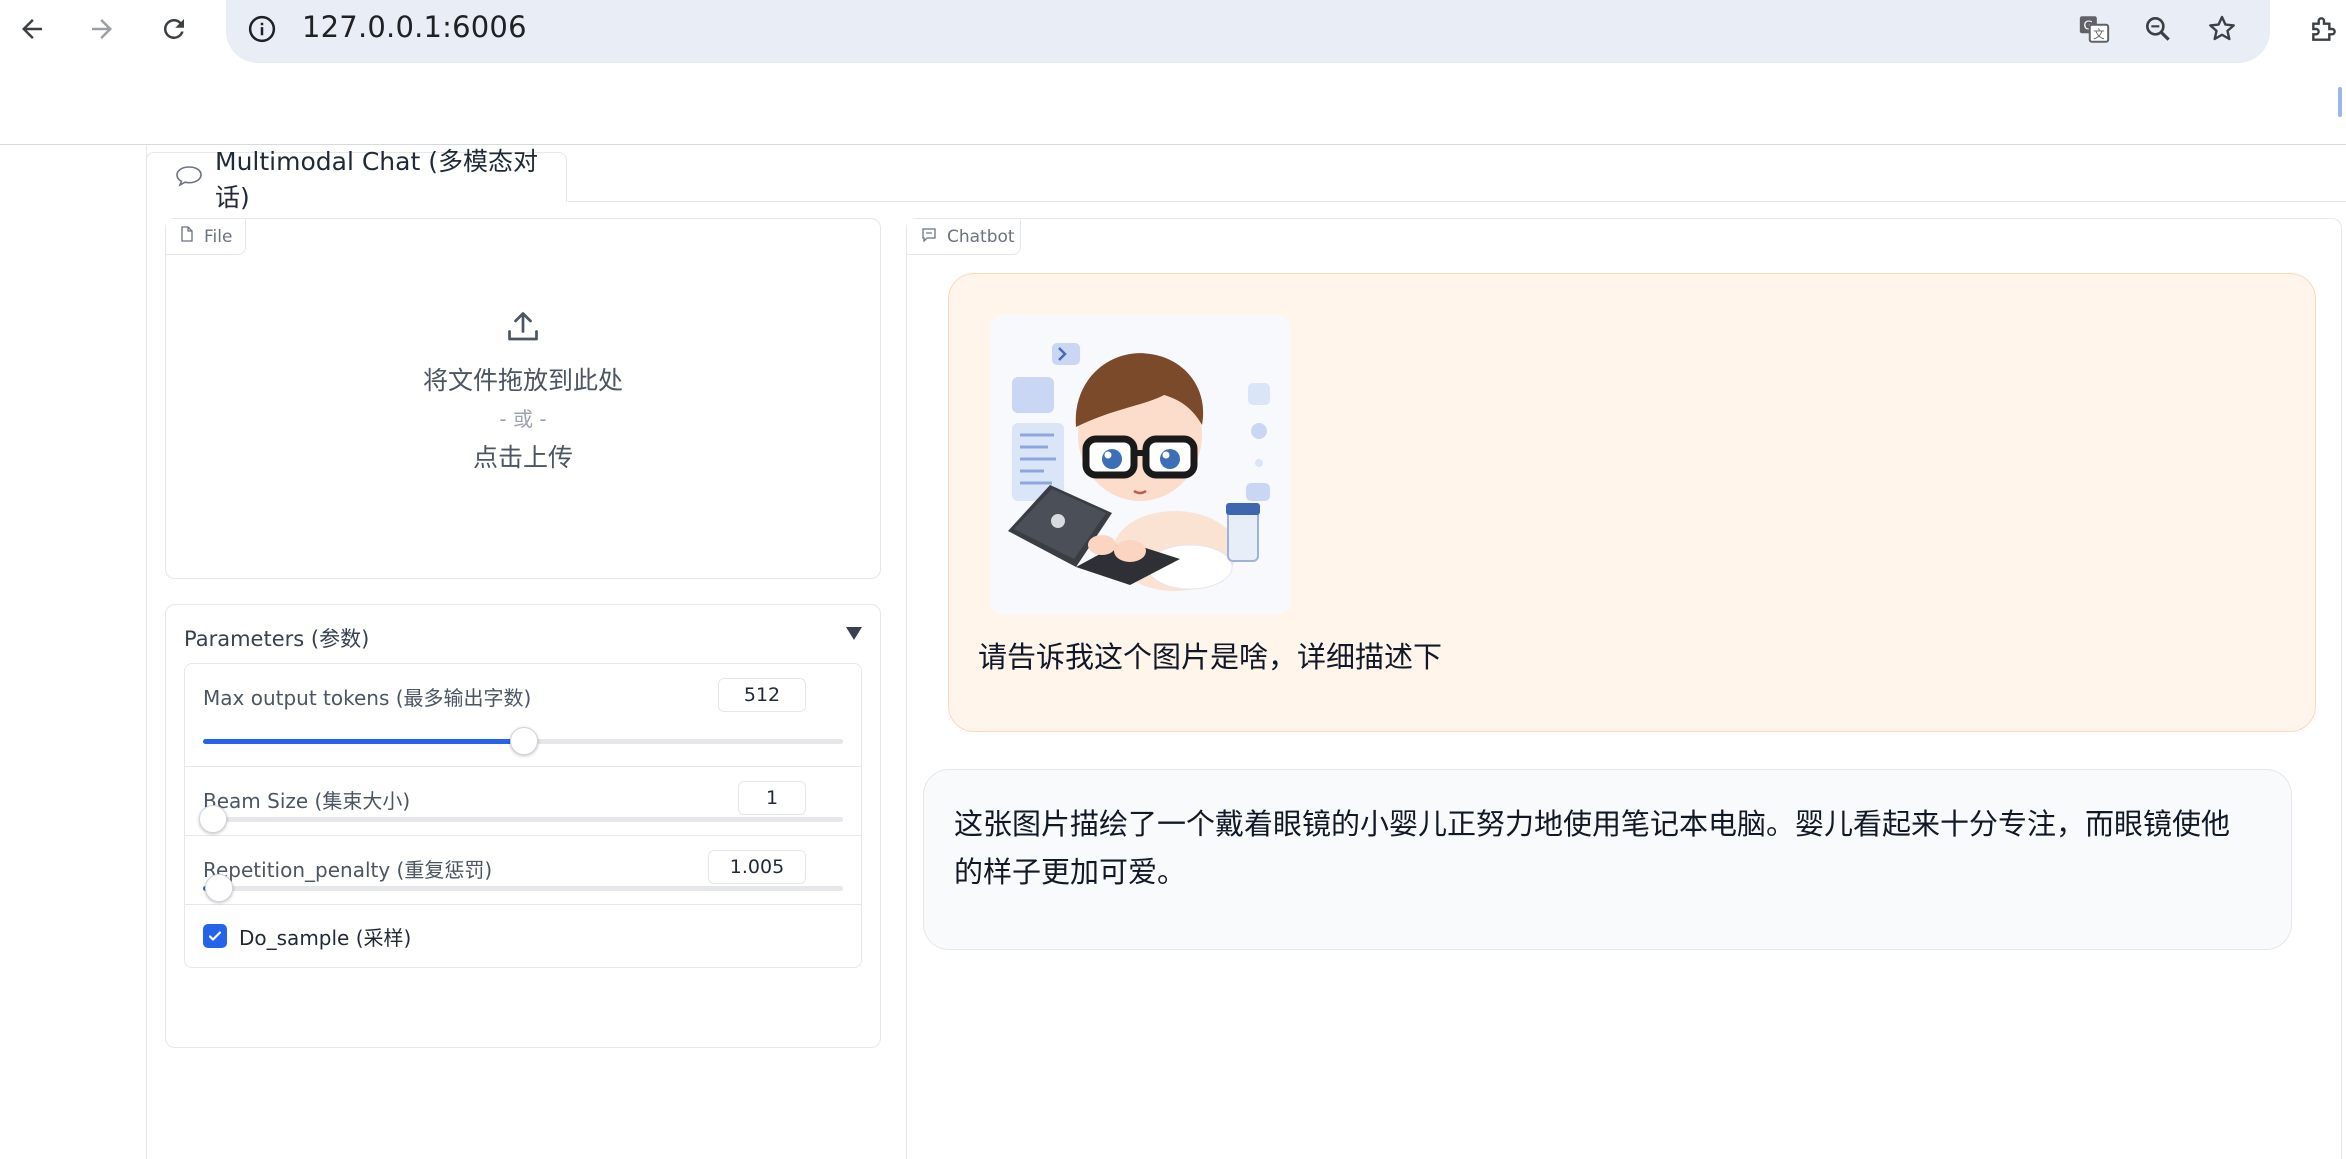  I want to click on upload-dropzone: 将文件拖放到此处 - 或 - 点击上传, so click(523, 391).